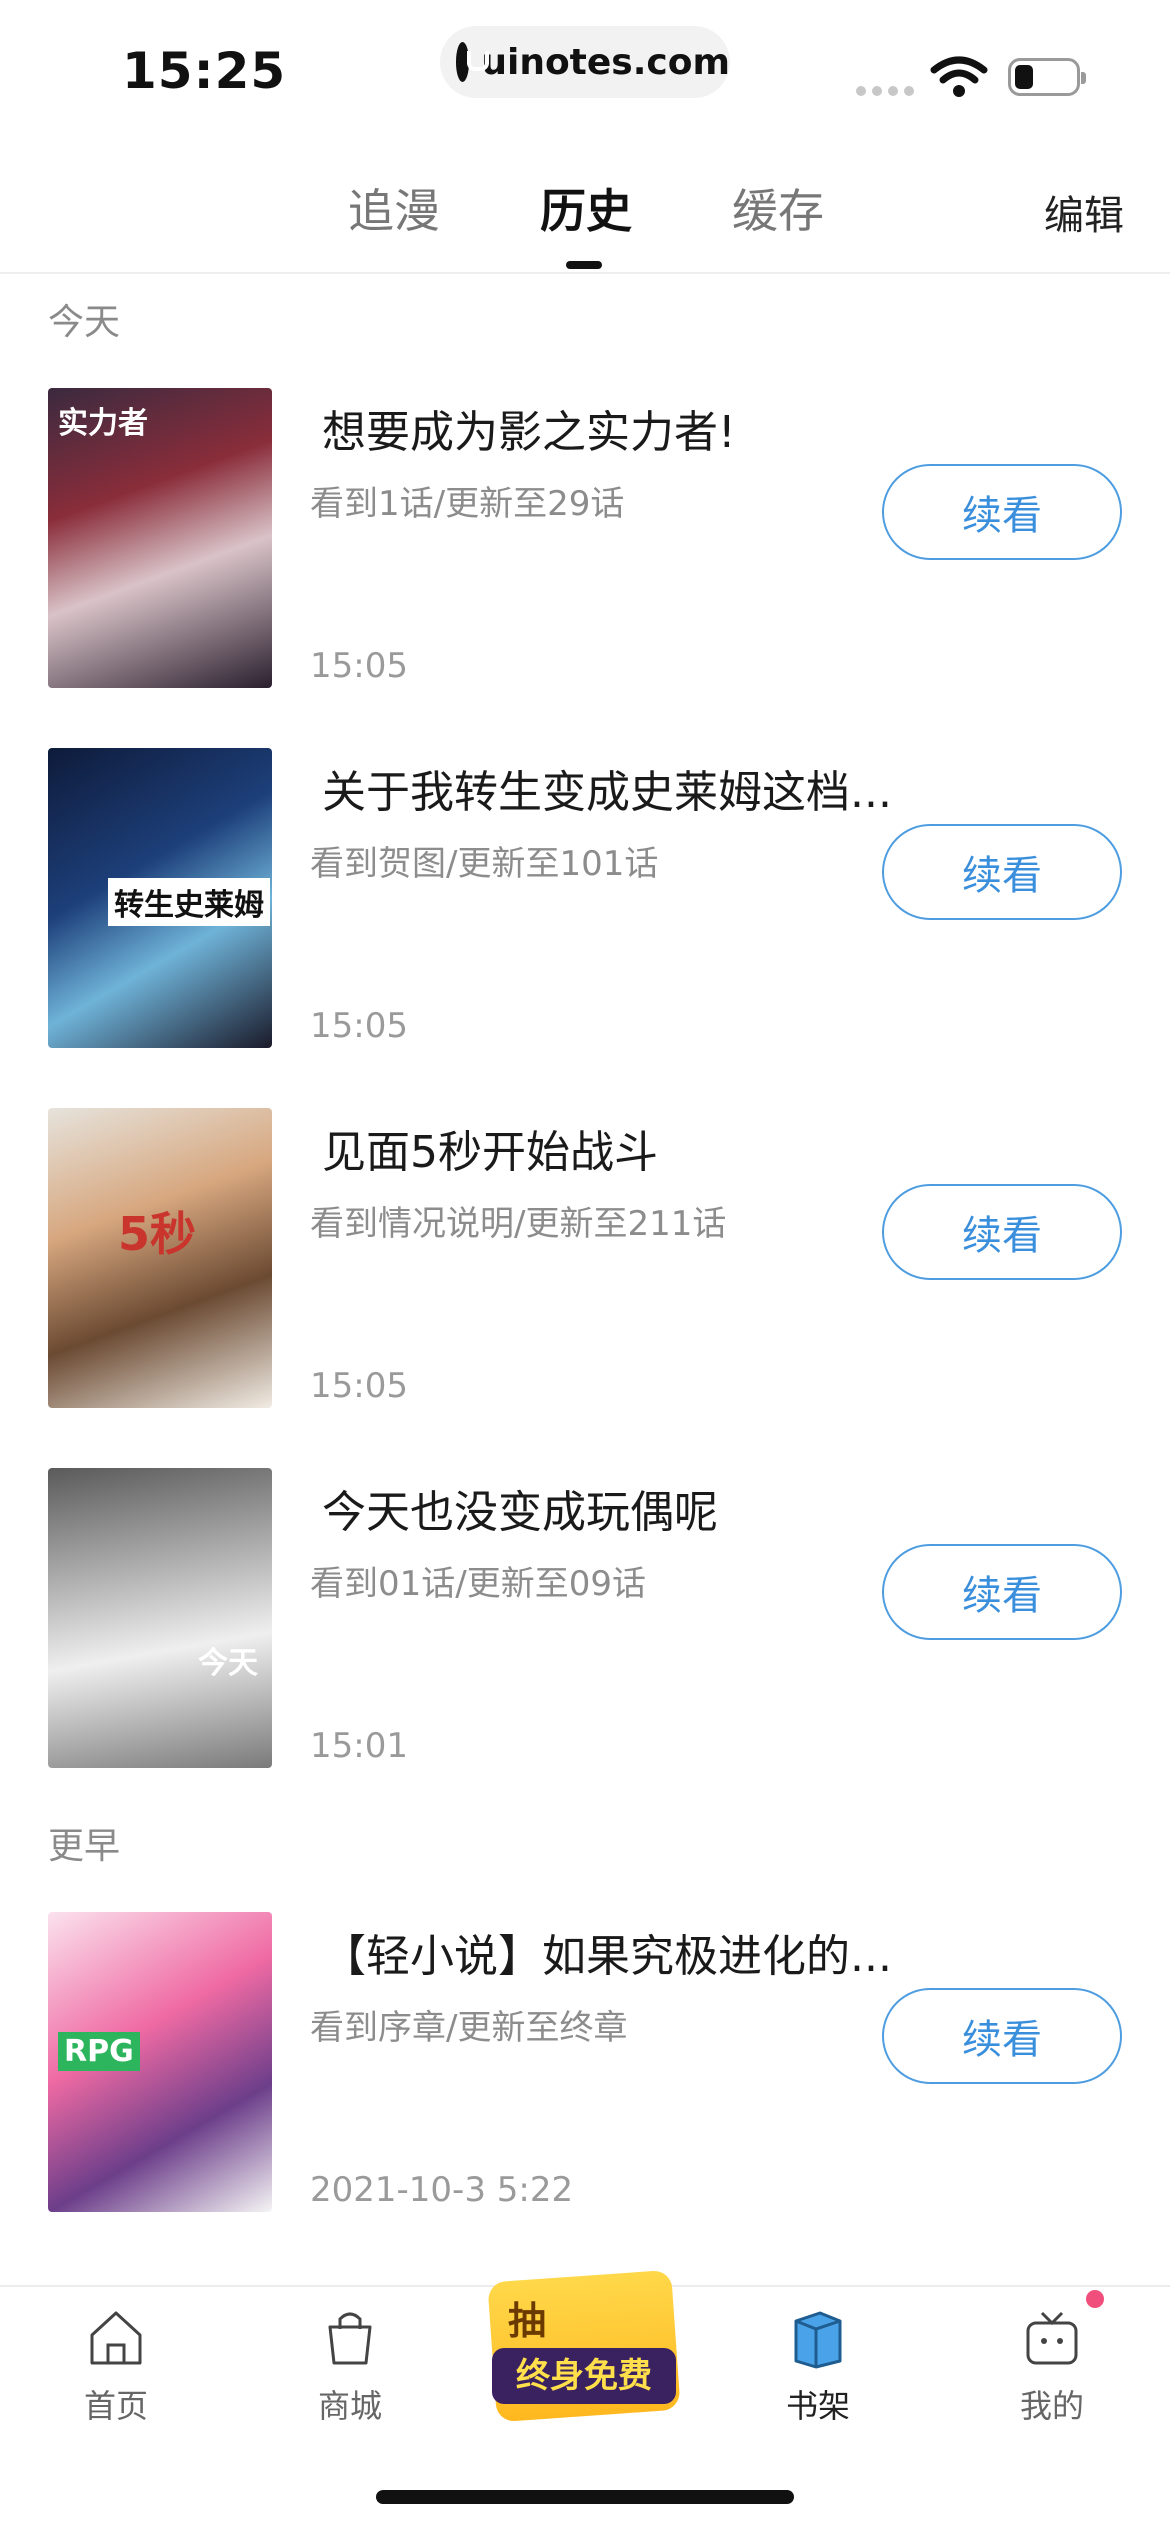 This screenshot has width=1170, height=2532. Describe the element at coordinates (160, 898) in the screenshot. I see `comic-cover: 转生史莱姆` at that location.